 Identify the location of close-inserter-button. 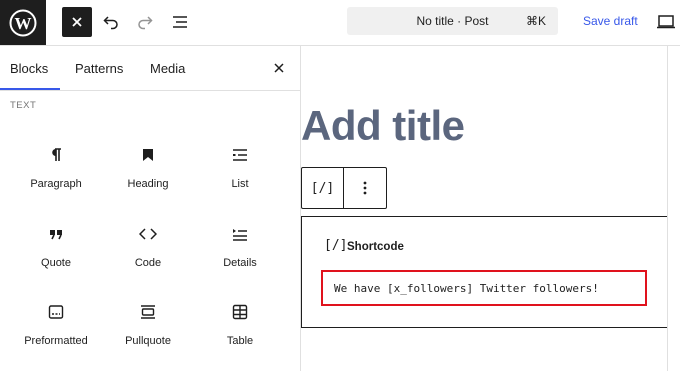
(77, 22).